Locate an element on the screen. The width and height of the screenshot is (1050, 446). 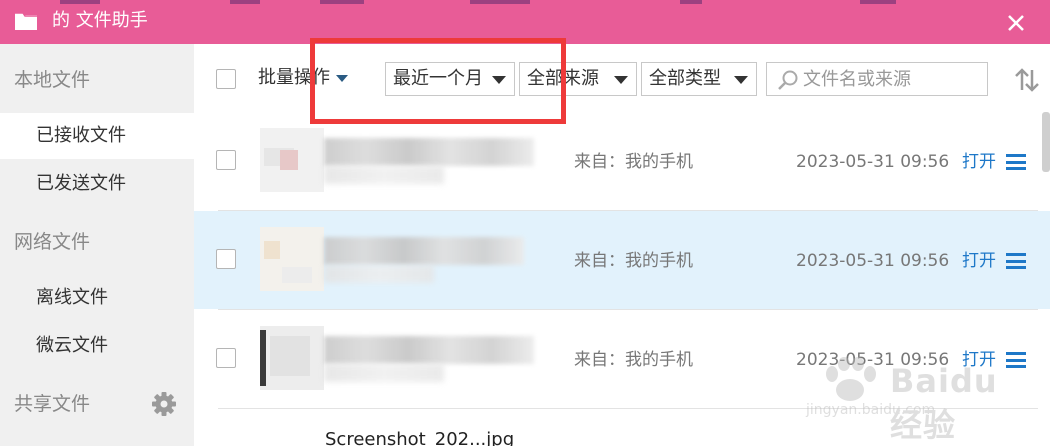
row-divider is located at coordinates (628, 408).